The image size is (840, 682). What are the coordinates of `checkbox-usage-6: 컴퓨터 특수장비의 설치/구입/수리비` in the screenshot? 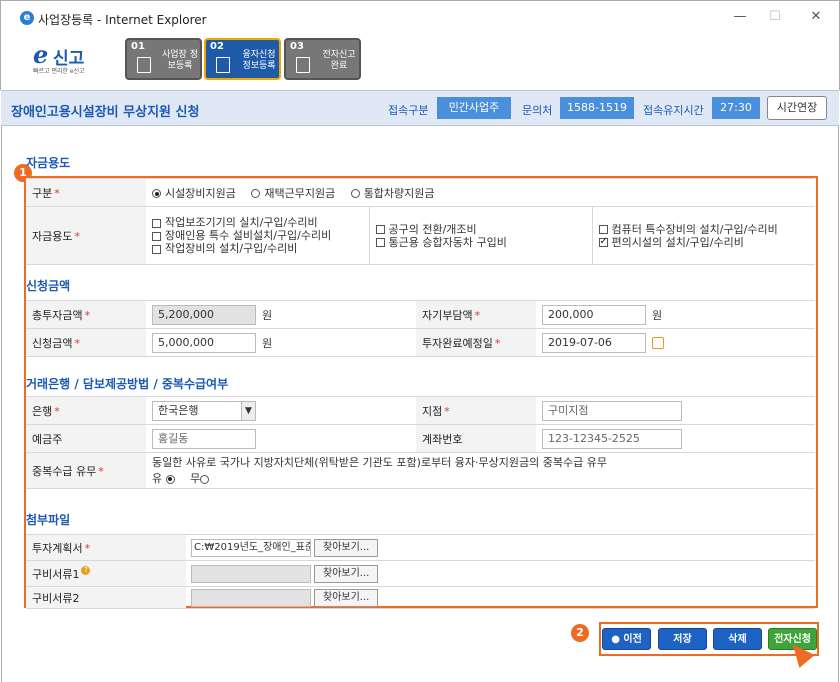 It's located at (704, 229).